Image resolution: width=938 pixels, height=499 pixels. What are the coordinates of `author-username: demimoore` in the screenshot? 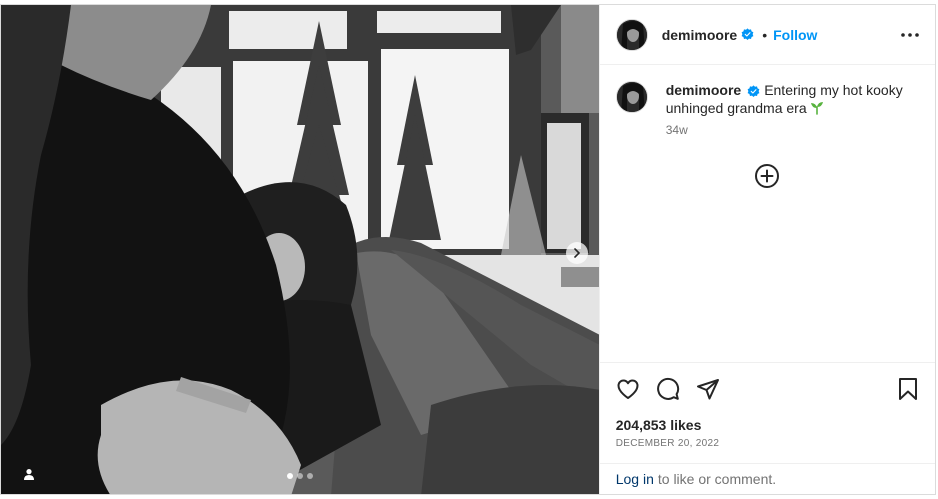 It's located at (699, 35).